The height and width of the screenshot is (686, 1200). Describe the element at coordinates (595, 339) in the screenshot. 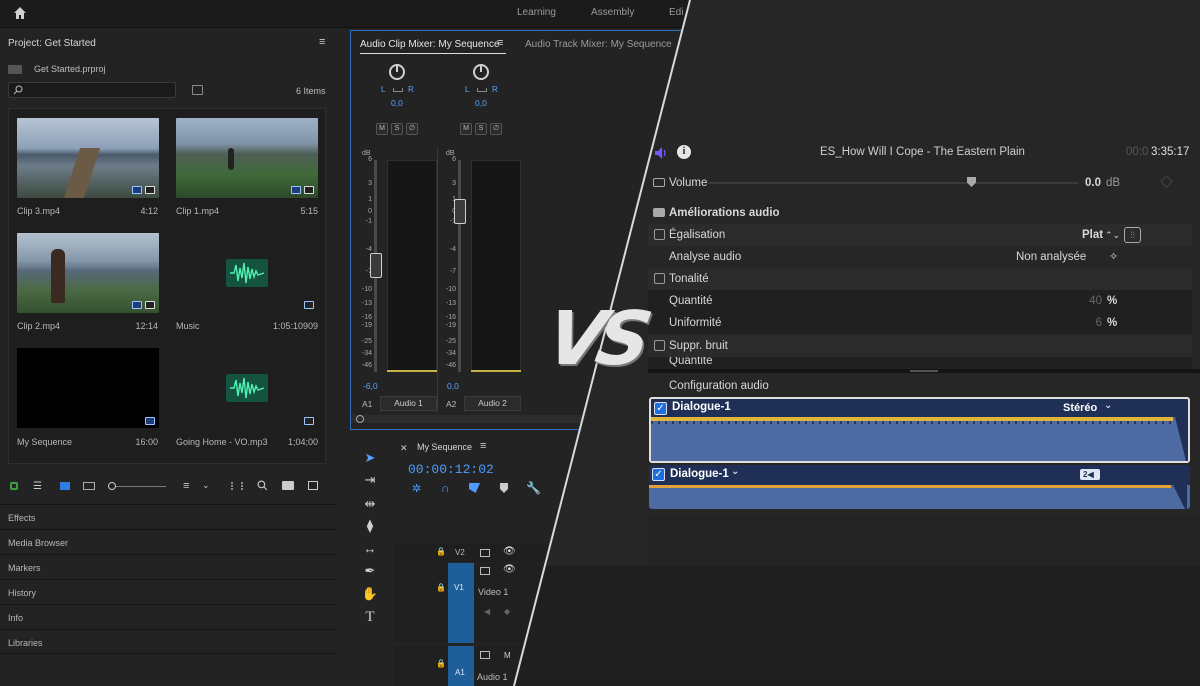

I see `versus-label: VS` at that location.